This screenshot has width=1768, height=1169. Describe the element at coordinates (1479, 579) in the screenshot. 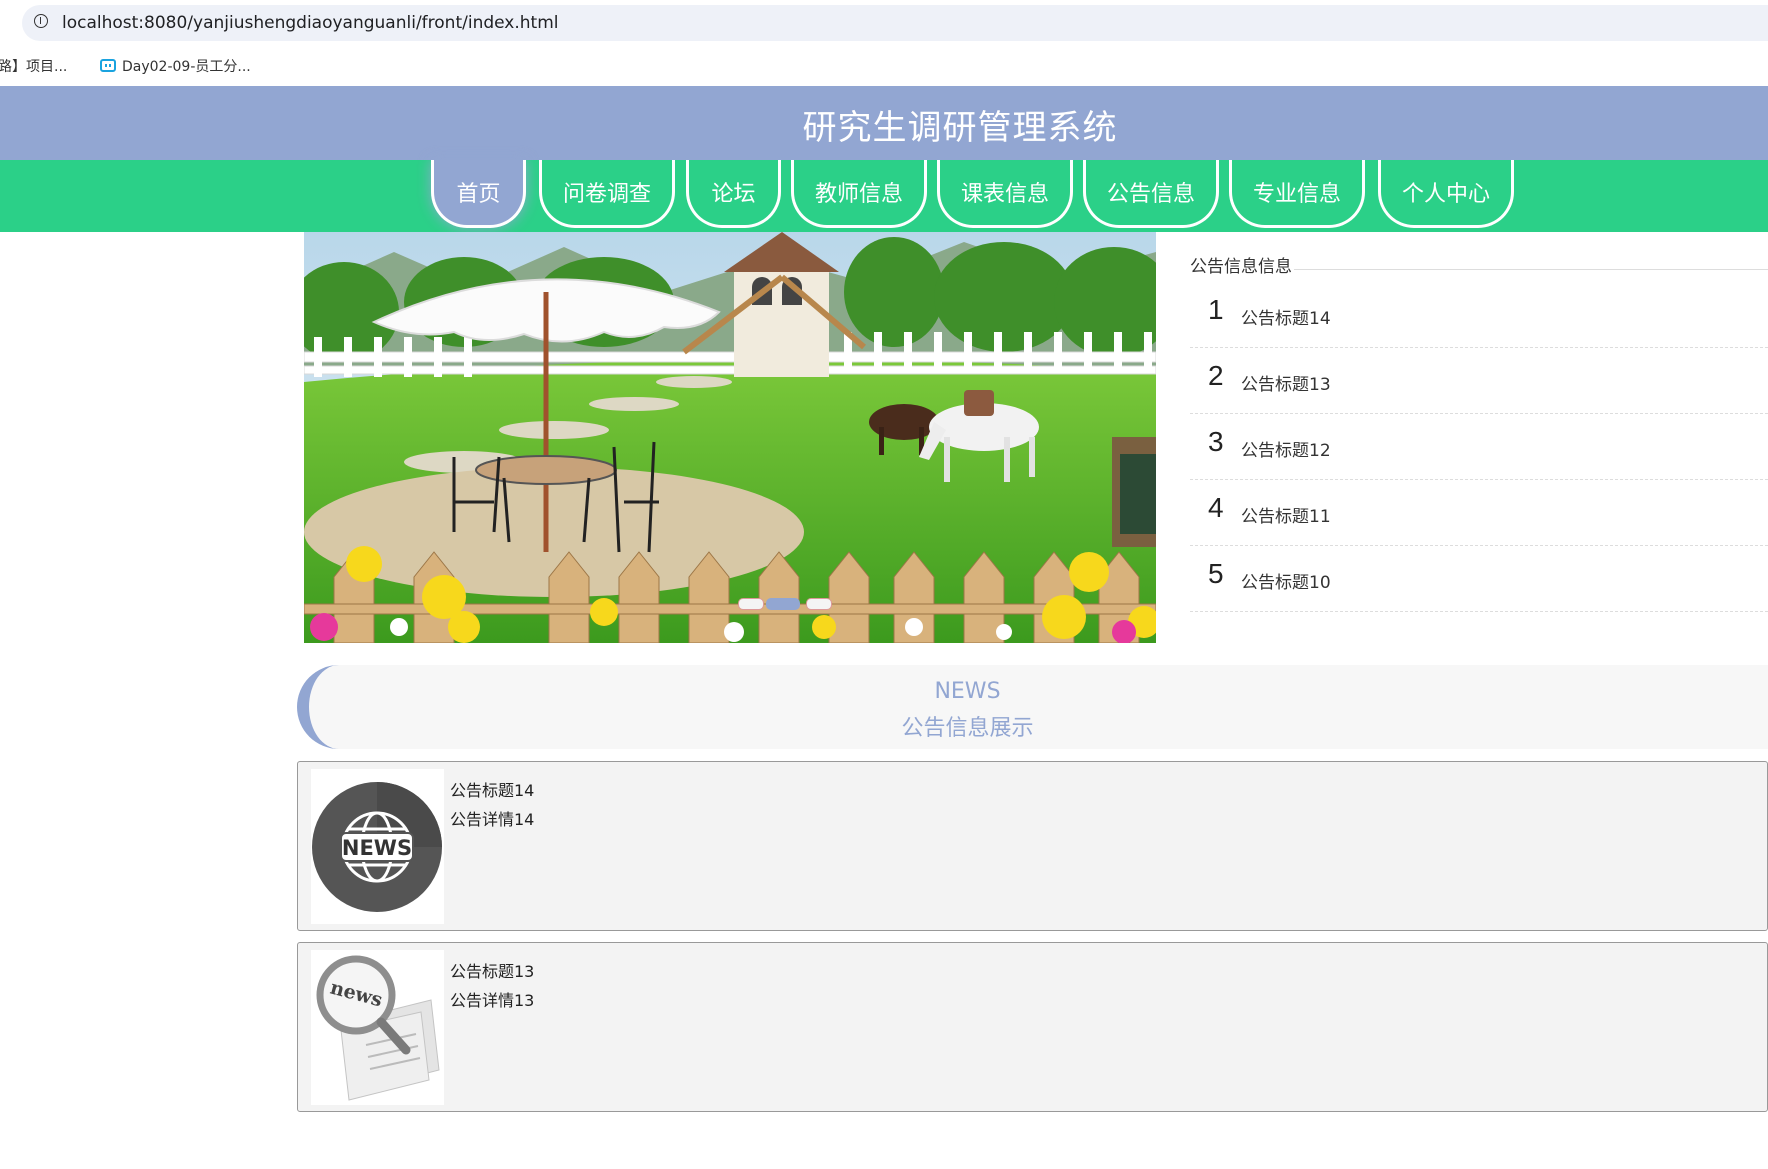

I see `notice-item: 5 公告标题10` at that location.